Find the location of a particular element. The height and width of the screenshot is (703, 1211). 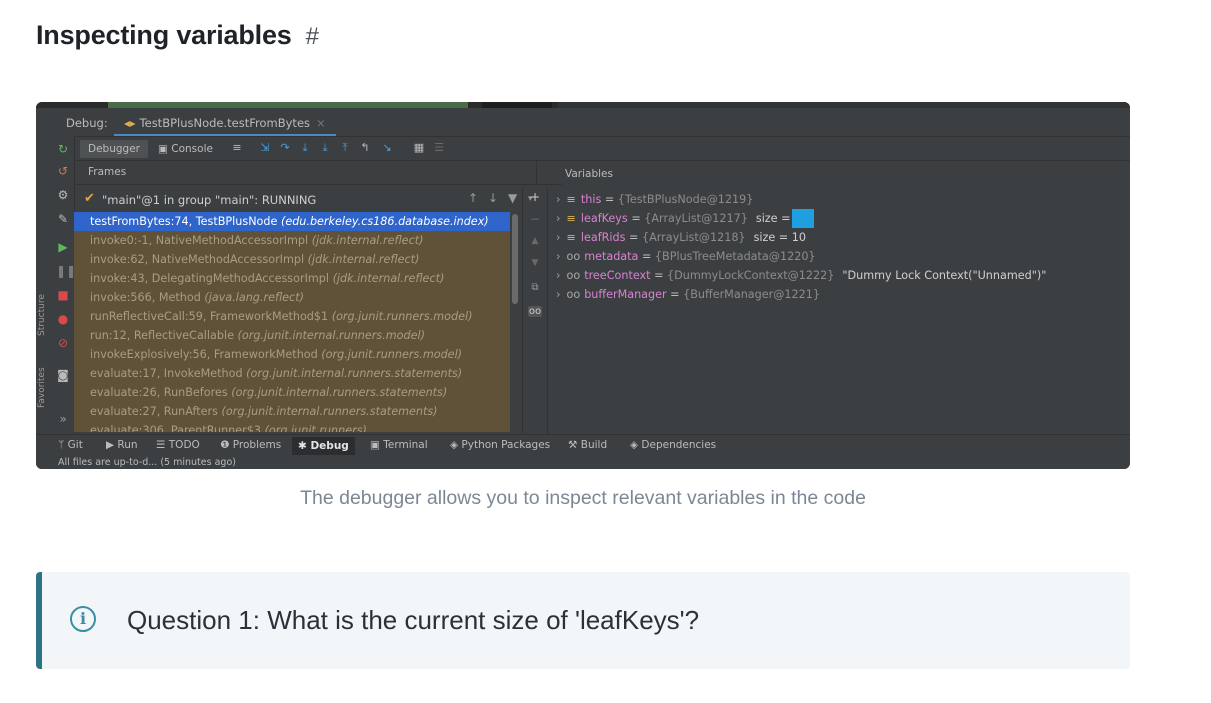

show-execution-point-icon: ⇲ is located at coordinates (265, 148).